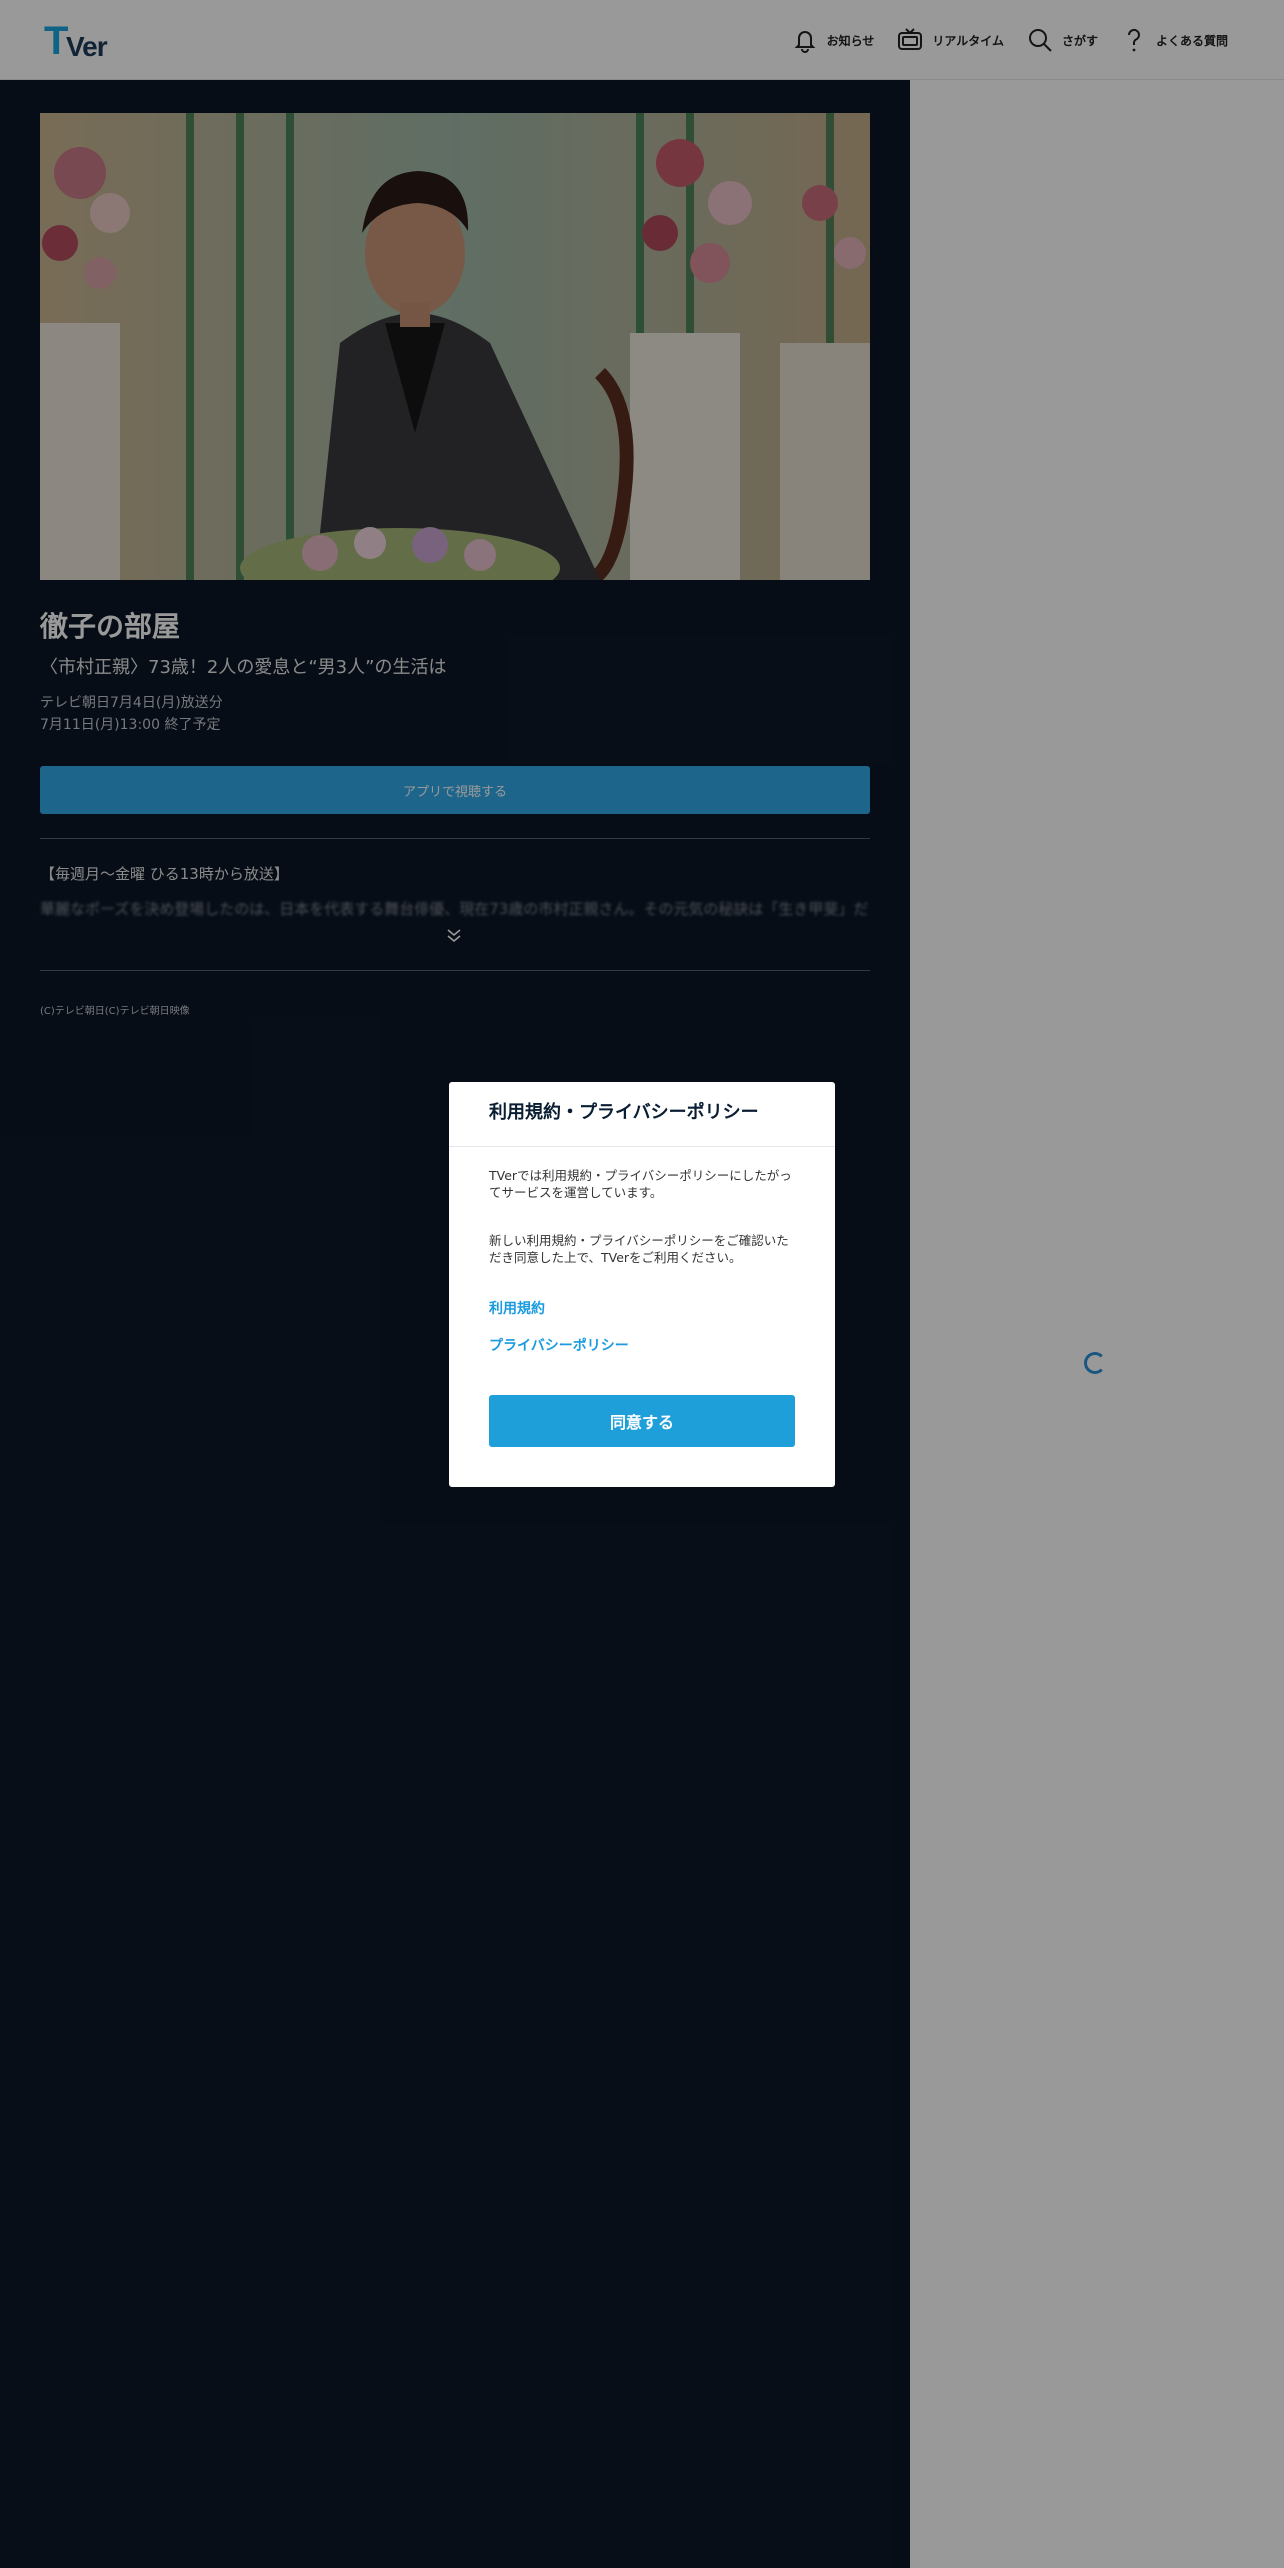 The image size is (1284, 2568). Describe the element at coordinates (642, 1421) in the screenshot. I see `agree-button: 同意する` at that location.